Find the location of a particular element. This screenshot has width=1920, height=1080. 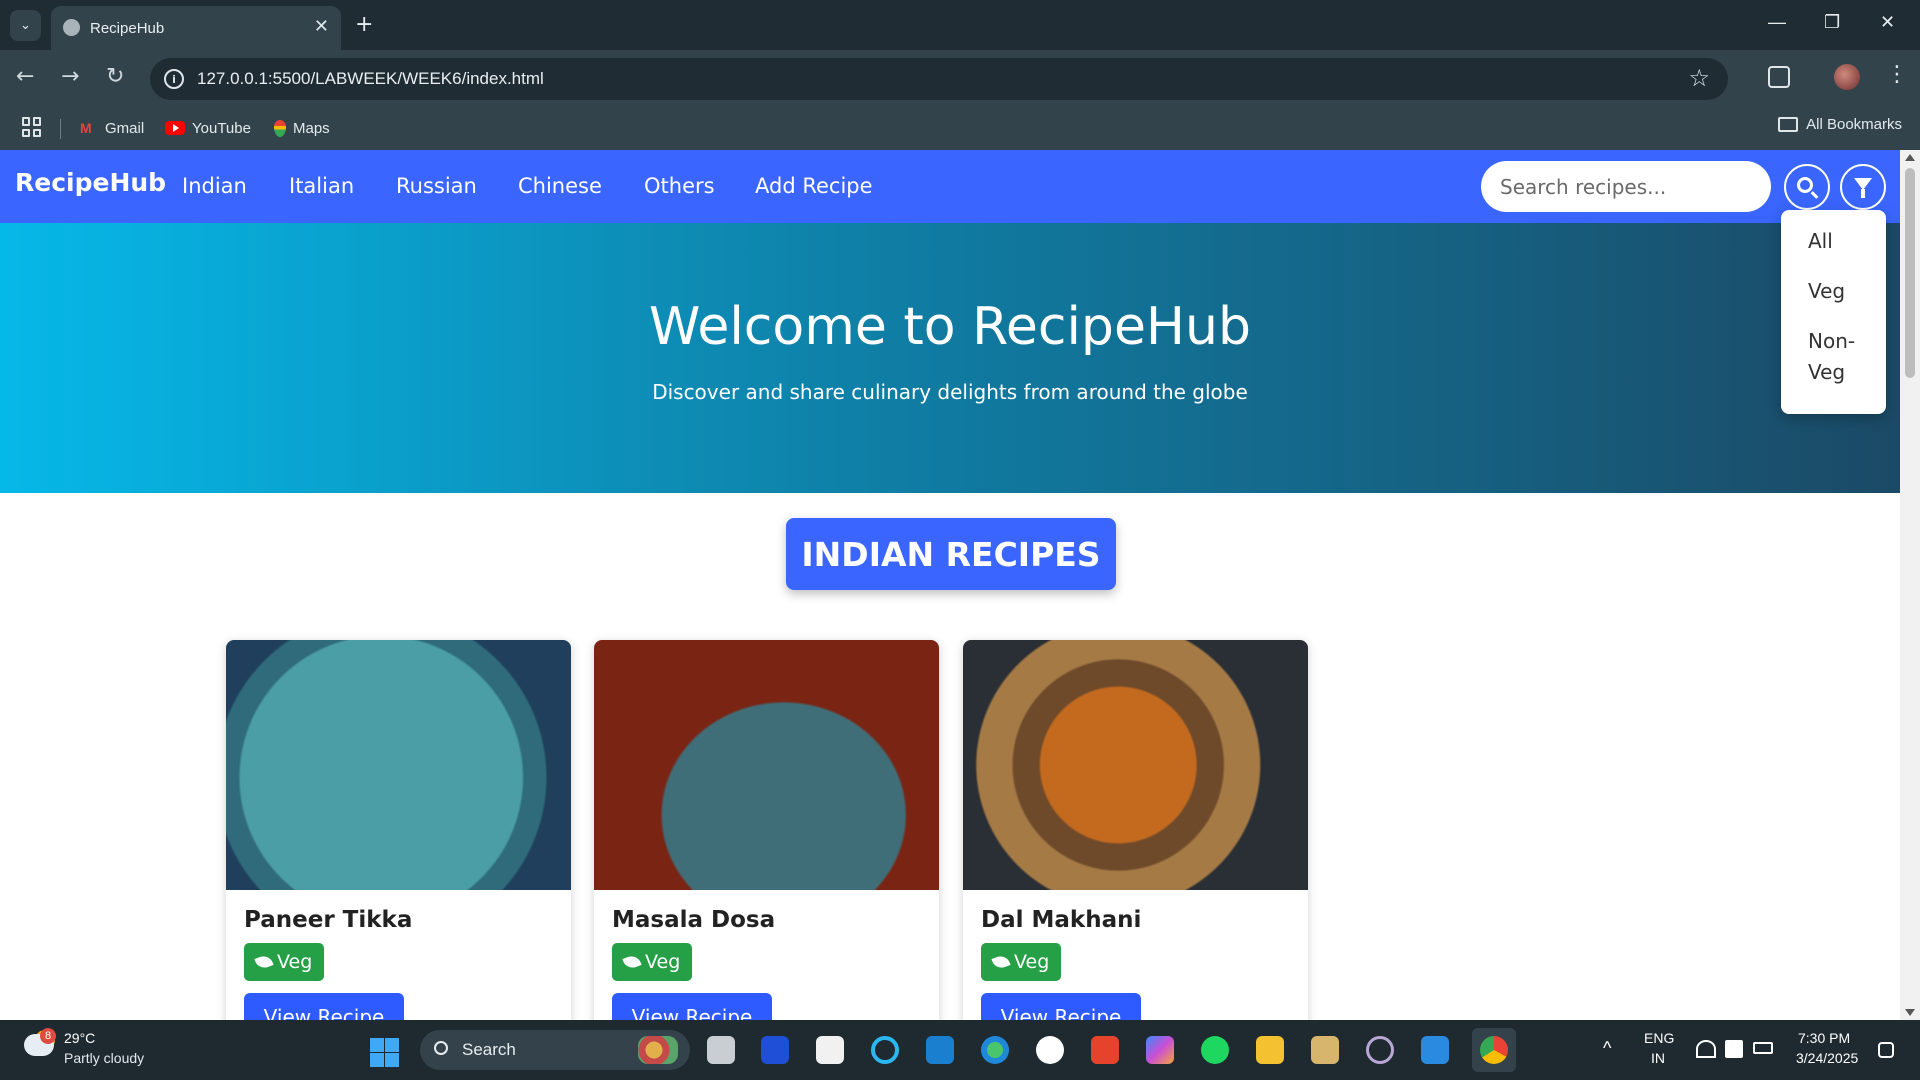

close-window-button: ✕ is located at coordinates (1887, 22).